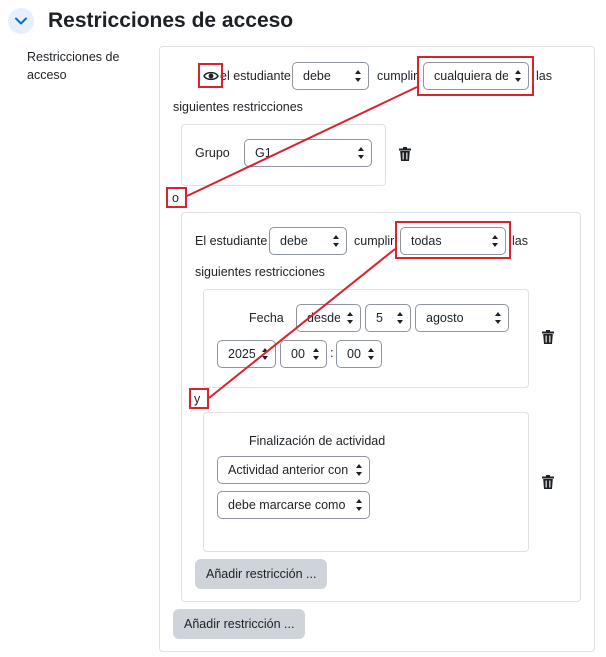  Describe the element at coordinates (260, 272) in the screenshot. I see `inner-suffix-2: siguientes restricciones` at that location.